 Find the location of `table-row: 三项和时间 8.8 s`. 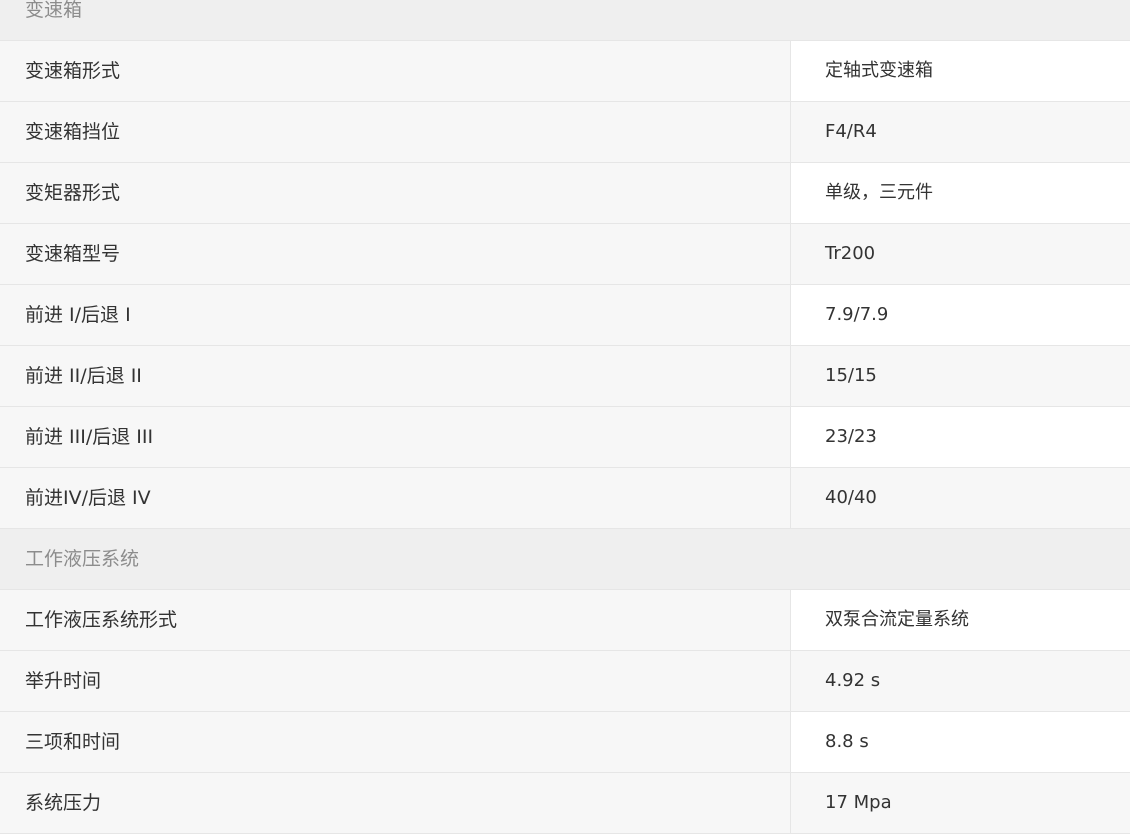

table-row: 三项和时间 8.8 s is located at coordinates (565, 742).